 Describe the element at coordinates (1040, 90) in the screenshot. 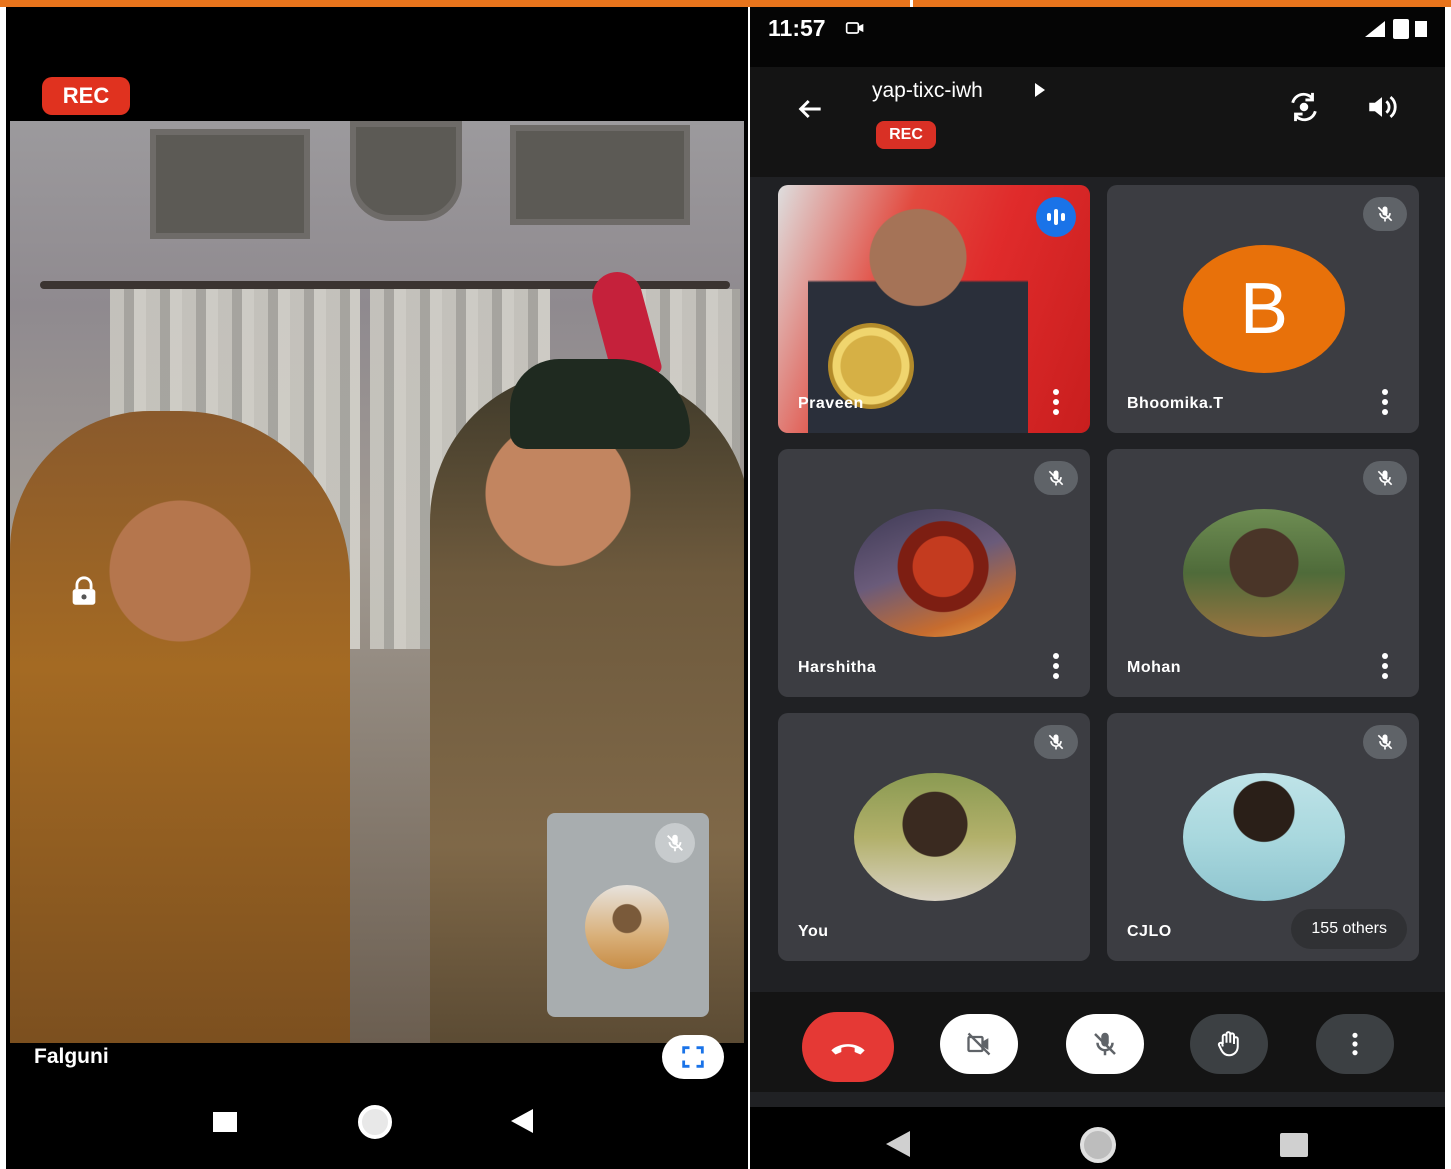

I see `expand-triangle-icon` at that location.